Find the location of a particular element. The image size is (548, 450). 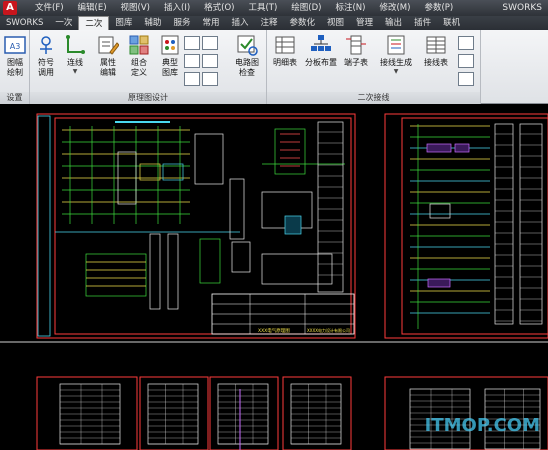

symbol-call-button: 符号 调用 is located at coordinates (46, 56).